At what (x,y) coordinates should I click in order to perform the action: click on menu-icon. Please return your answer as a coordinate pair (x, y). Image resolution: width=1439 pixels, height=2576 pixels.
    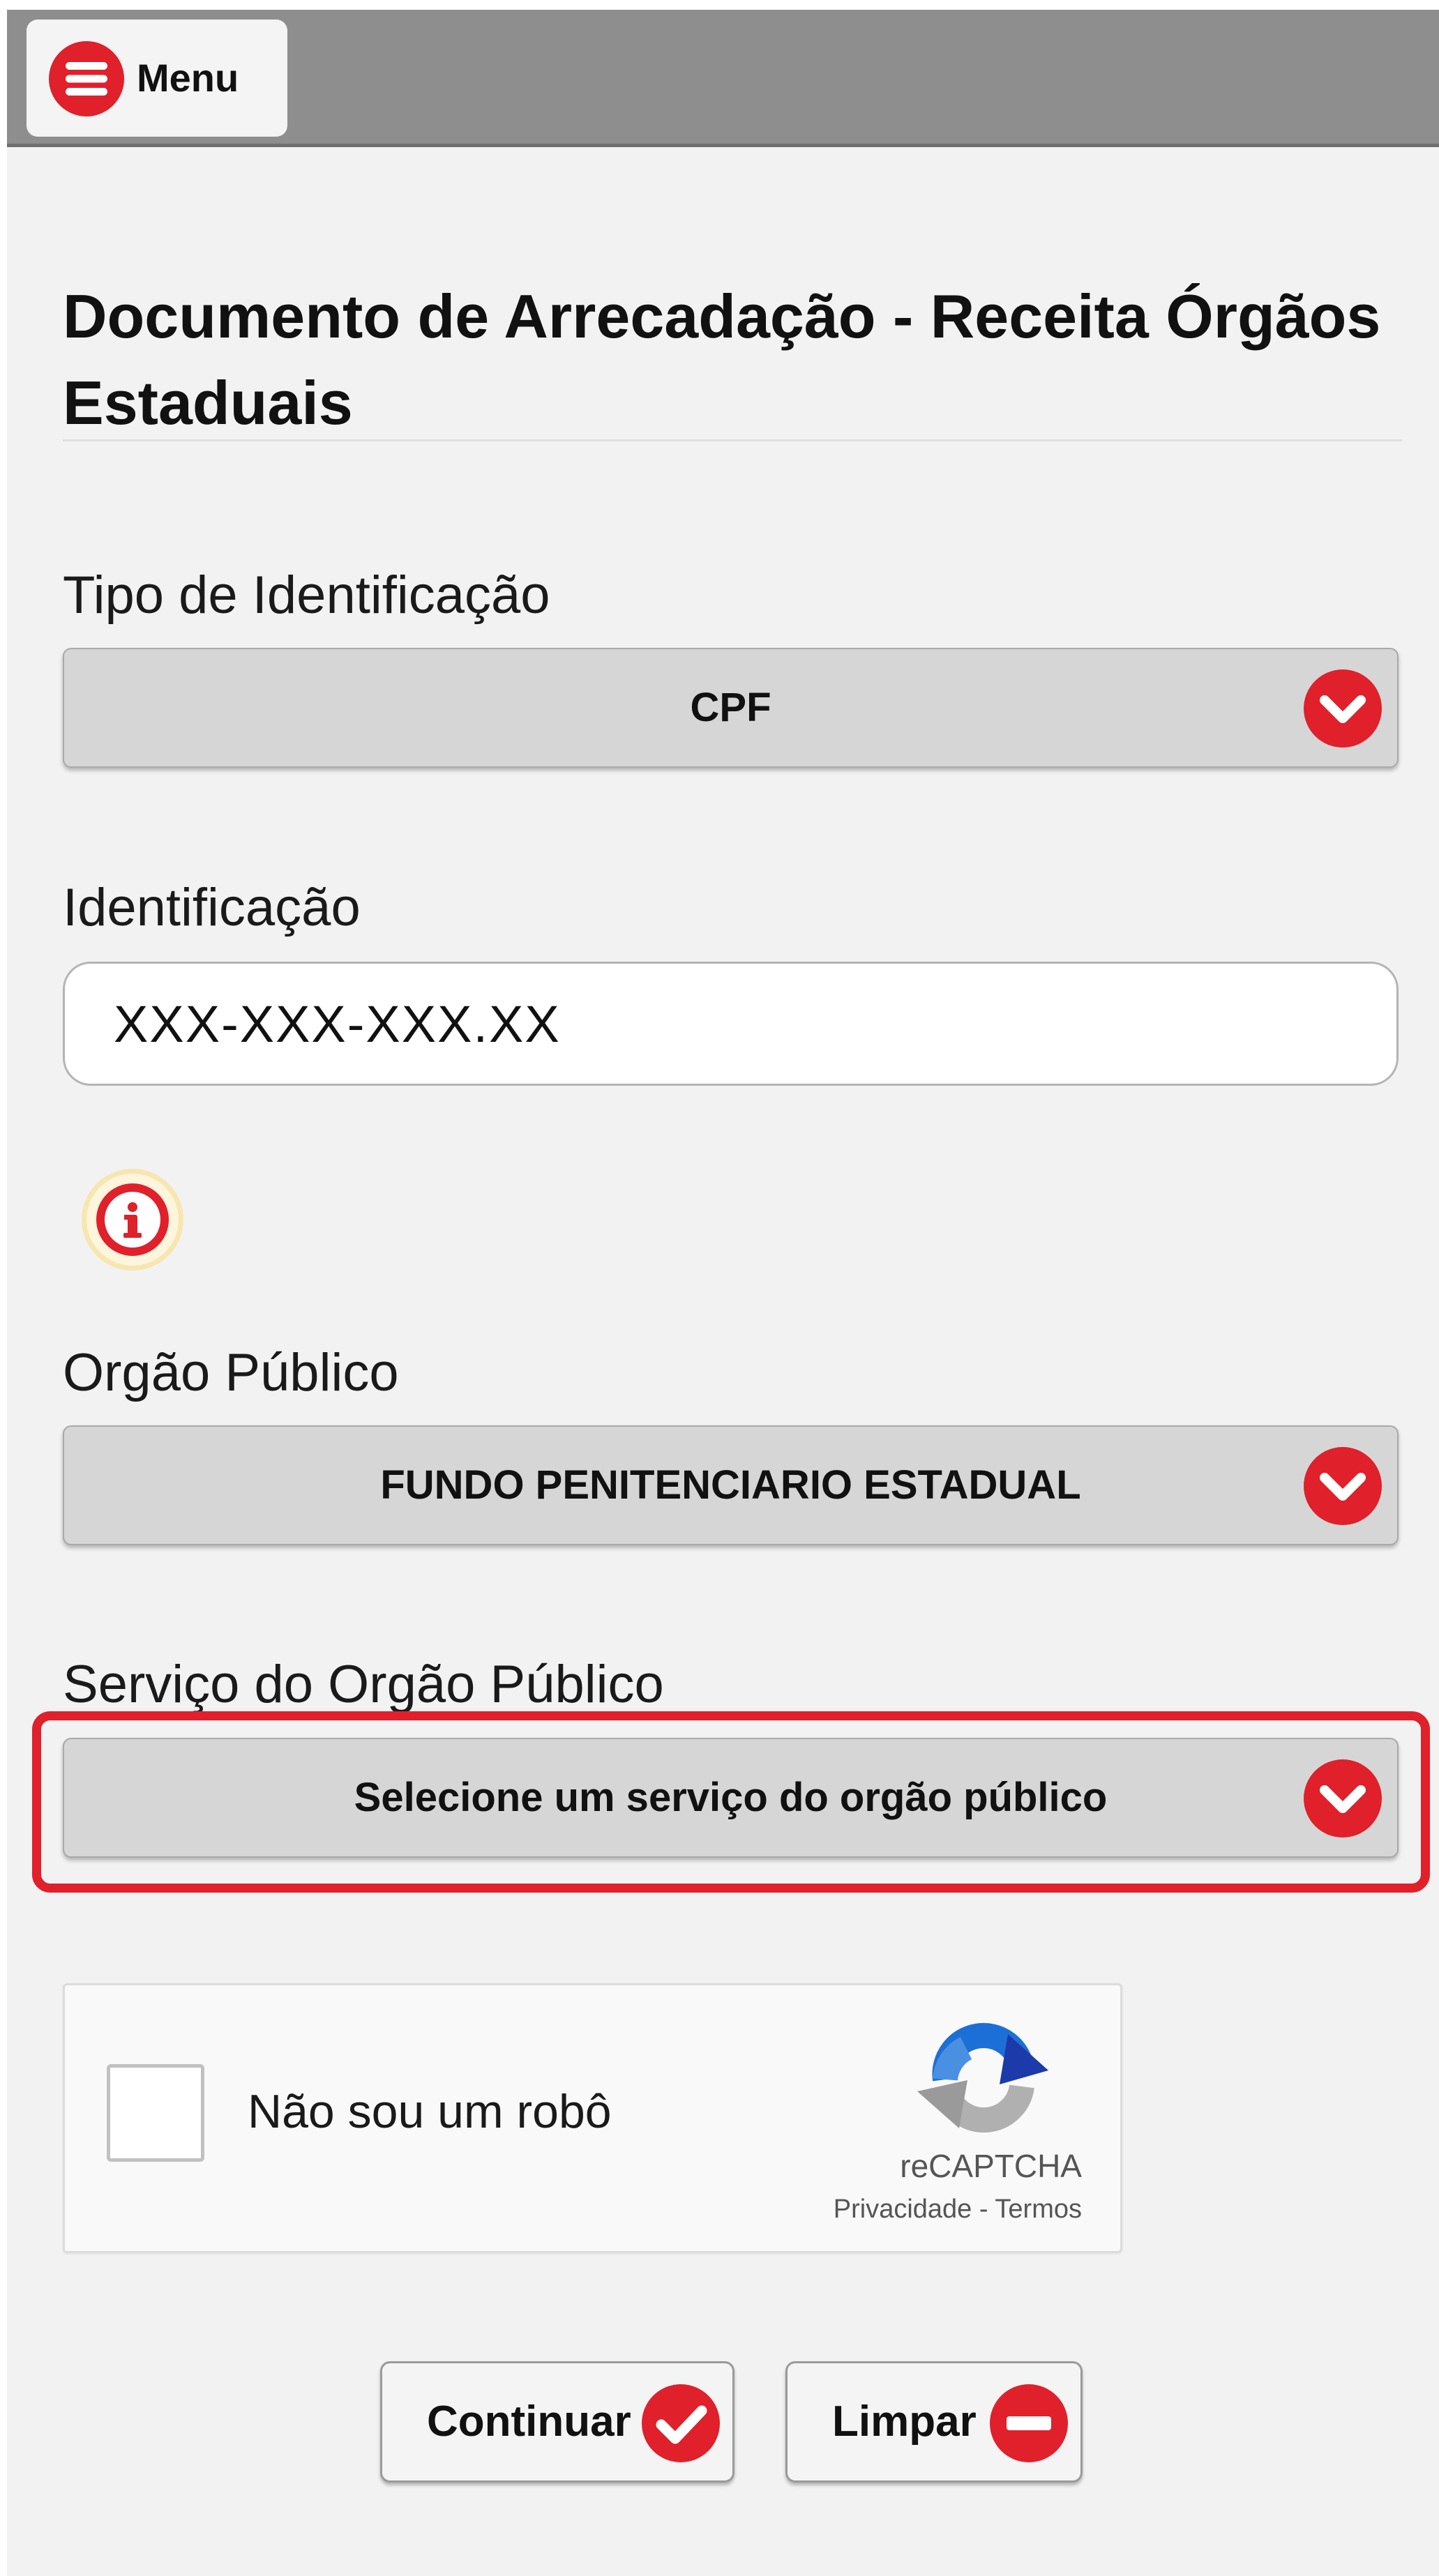
    Looking at the image, I should click on (86, 78).